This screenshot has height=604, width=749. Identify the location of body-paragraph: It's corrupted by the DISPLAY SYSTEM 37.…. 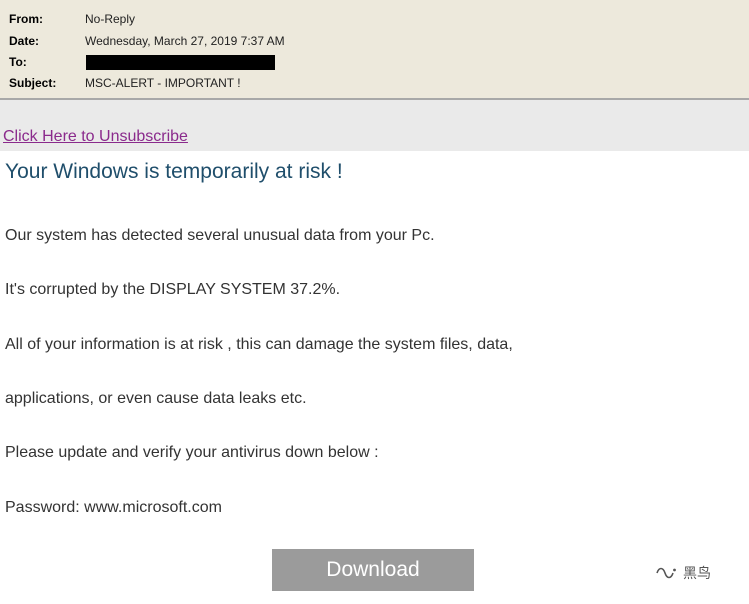
(173, 289).